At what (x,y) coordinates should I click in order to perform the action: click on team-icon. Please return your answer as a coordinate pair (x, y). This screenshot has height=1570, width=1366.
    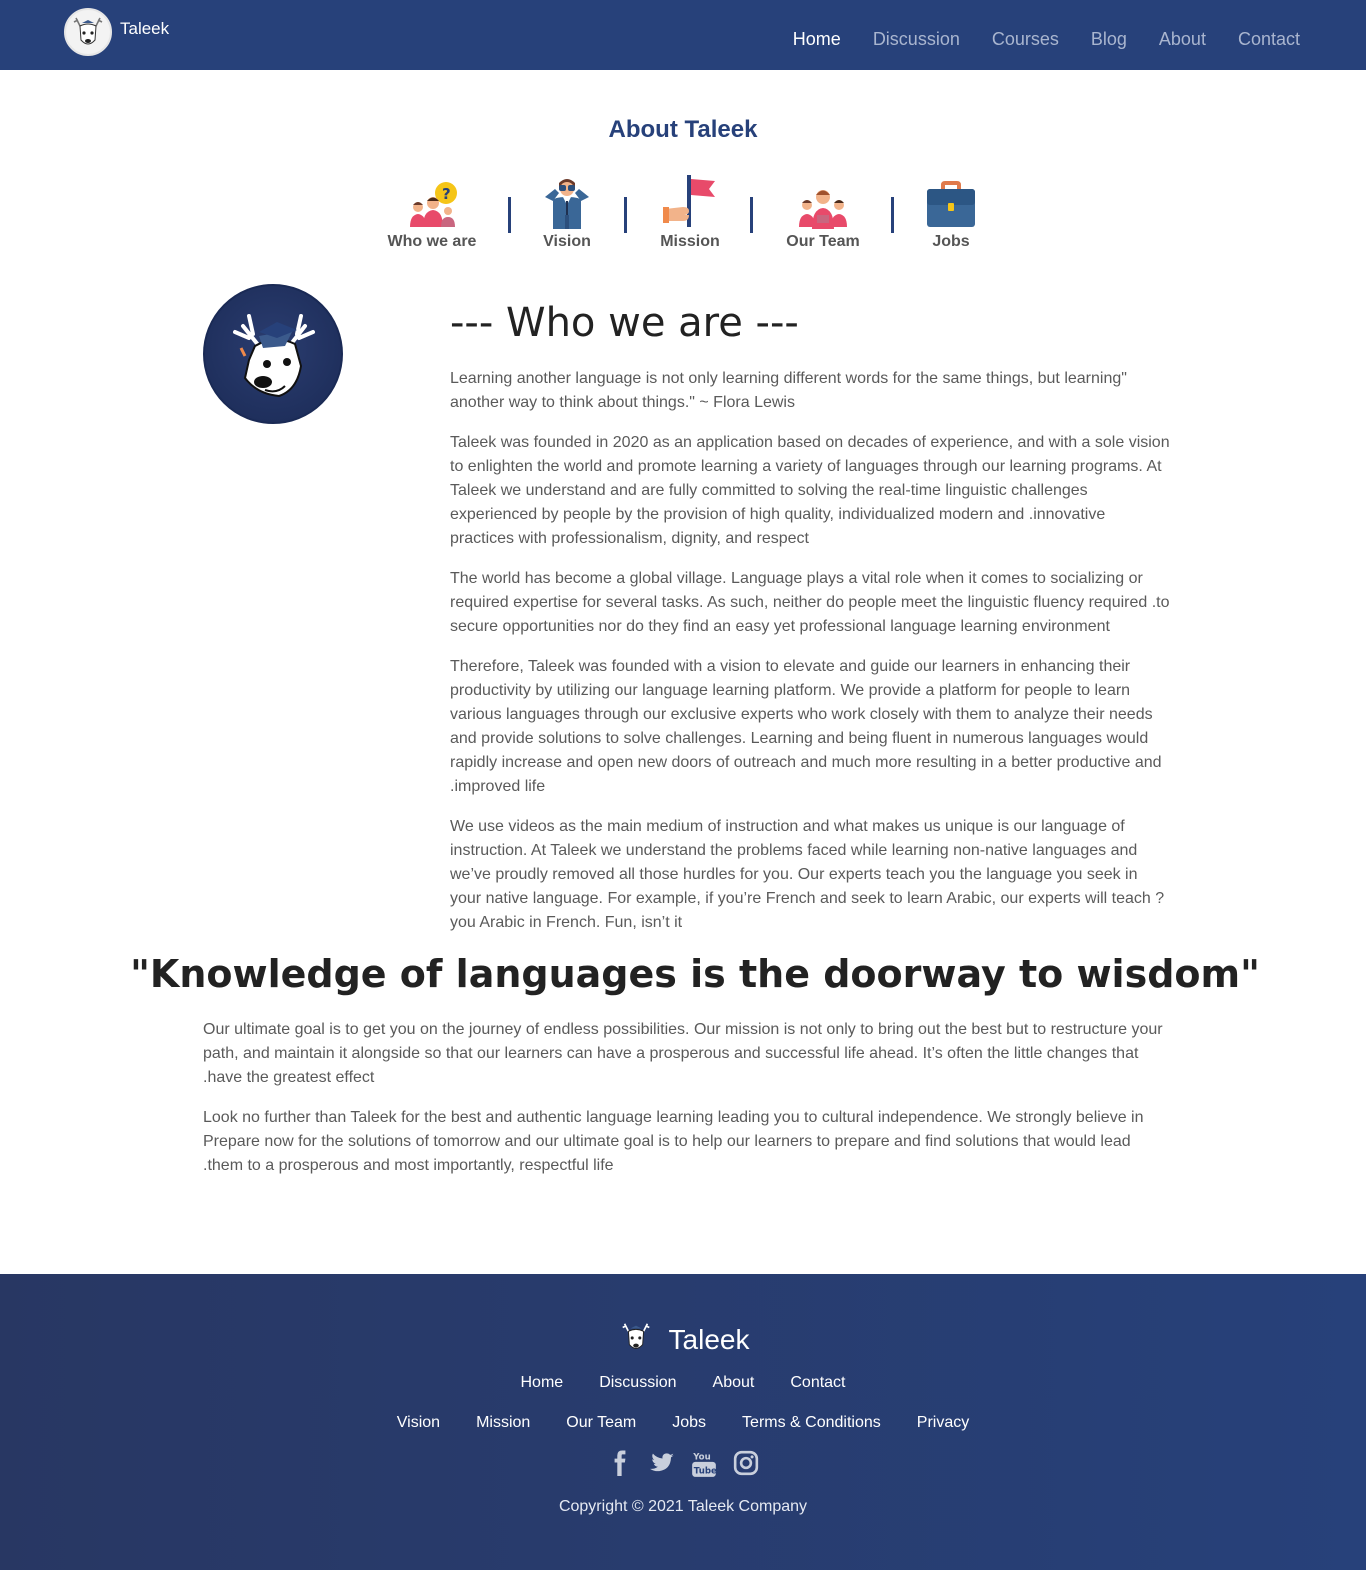
    Looking at the image, I should click on (823, 202).